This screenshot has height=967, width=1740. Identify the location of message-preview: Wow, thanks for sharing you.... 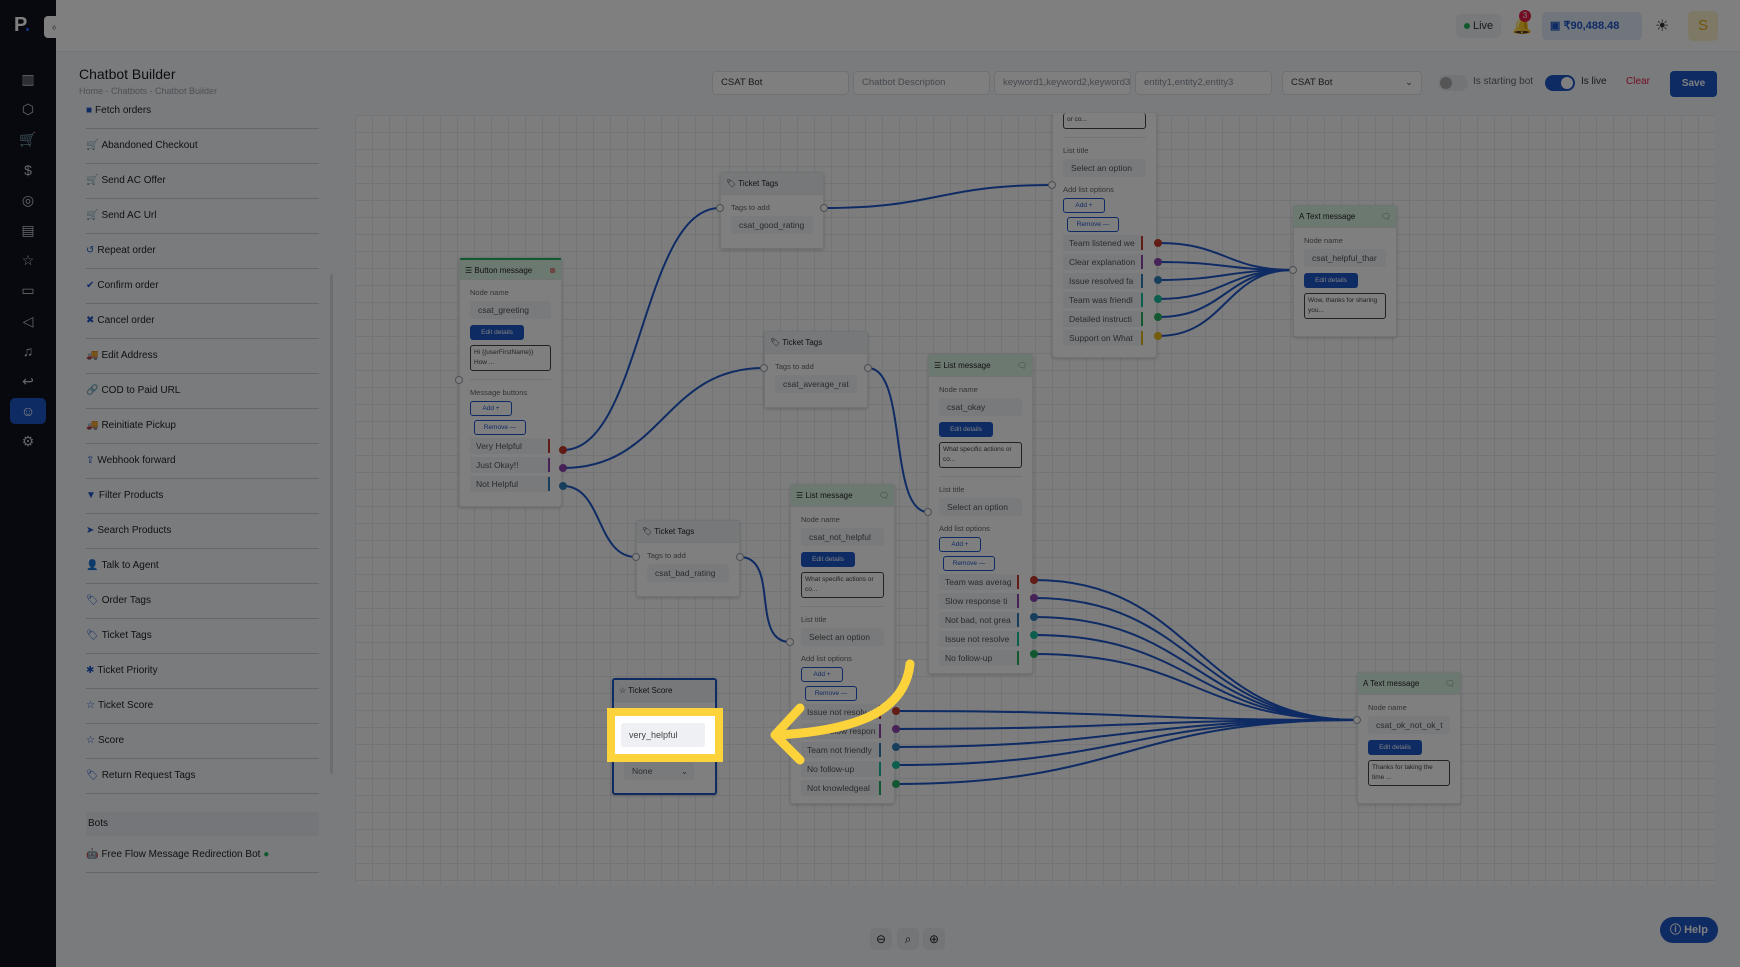
(1345, 306).